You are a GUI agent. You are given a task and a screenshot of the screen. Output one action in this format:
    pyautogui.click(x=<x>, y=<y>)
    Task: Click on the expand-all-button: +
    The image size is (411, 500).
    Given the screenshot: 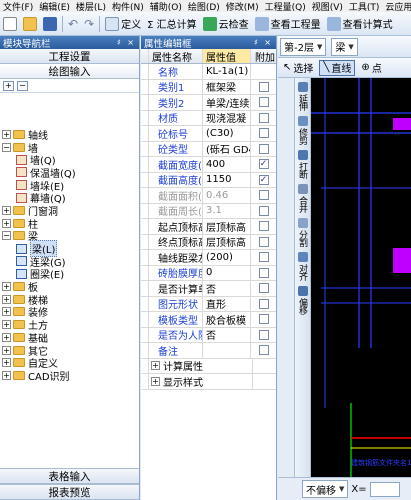 What is the action you would take?
    pyautogui.click(x=8, y=85)
    